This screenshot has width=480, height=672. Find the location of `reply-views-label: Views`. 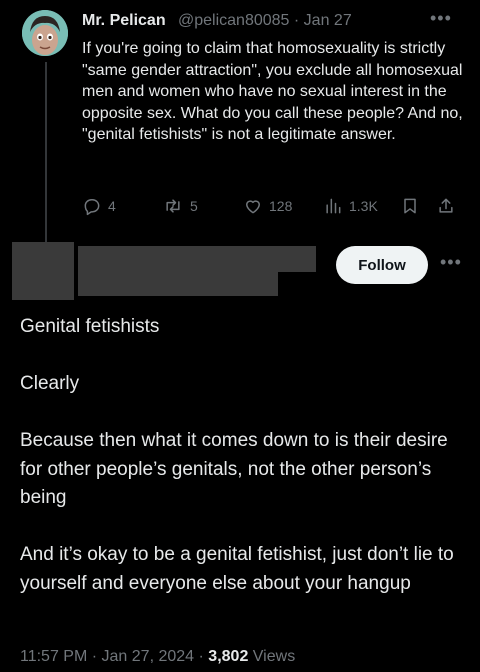

reply-views-label: Views is located at coordinates (274, 656).